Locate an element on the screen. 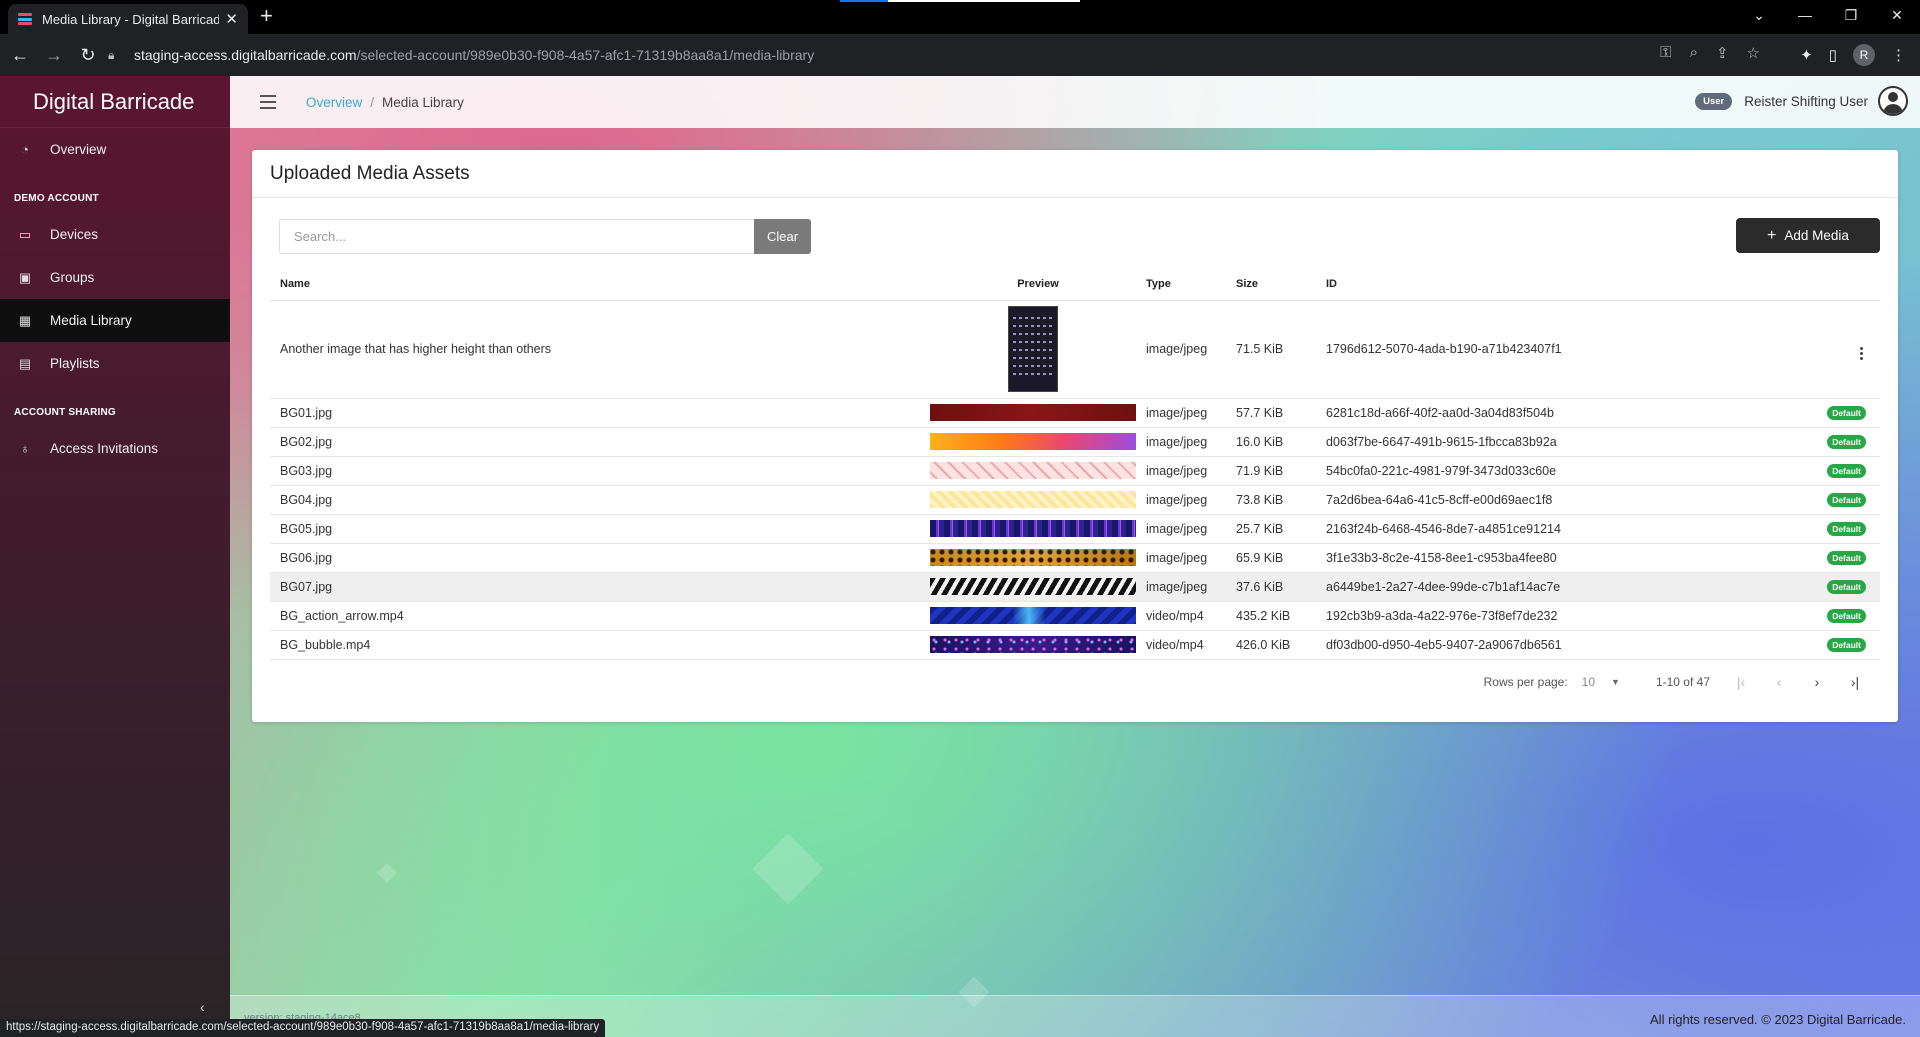  devices-icon: ▭ is located at coordinates (25, 234).